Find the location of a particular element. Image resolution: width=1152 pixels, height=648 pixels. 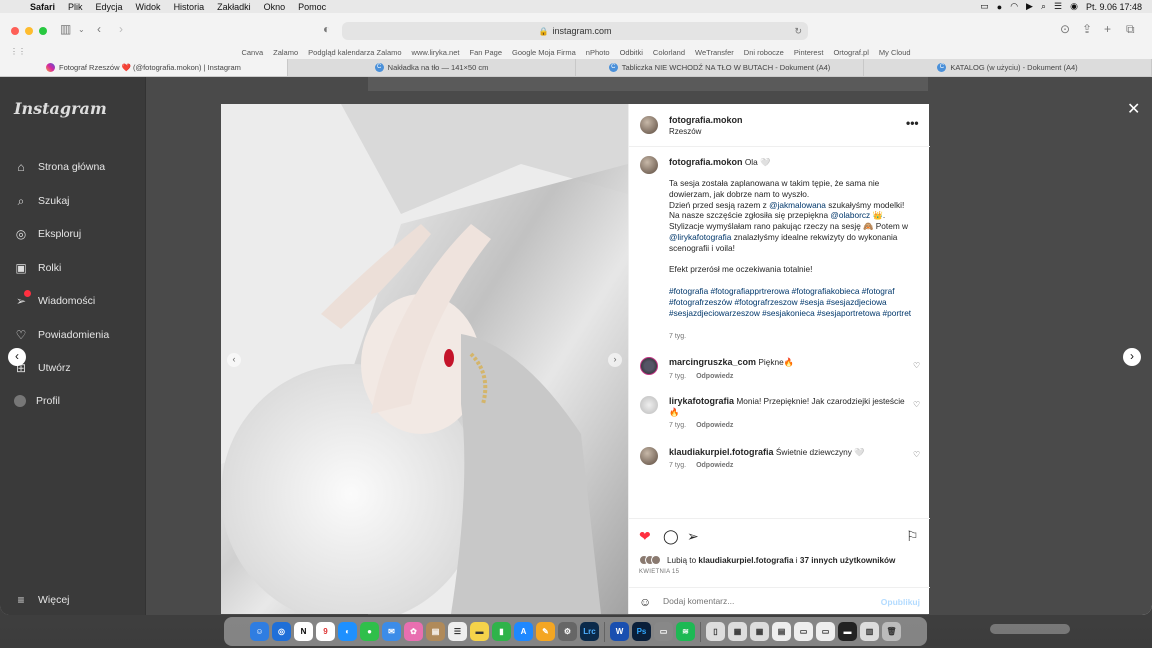

privacy-shield-icon: ◐ is located at coordinates (326, 29).